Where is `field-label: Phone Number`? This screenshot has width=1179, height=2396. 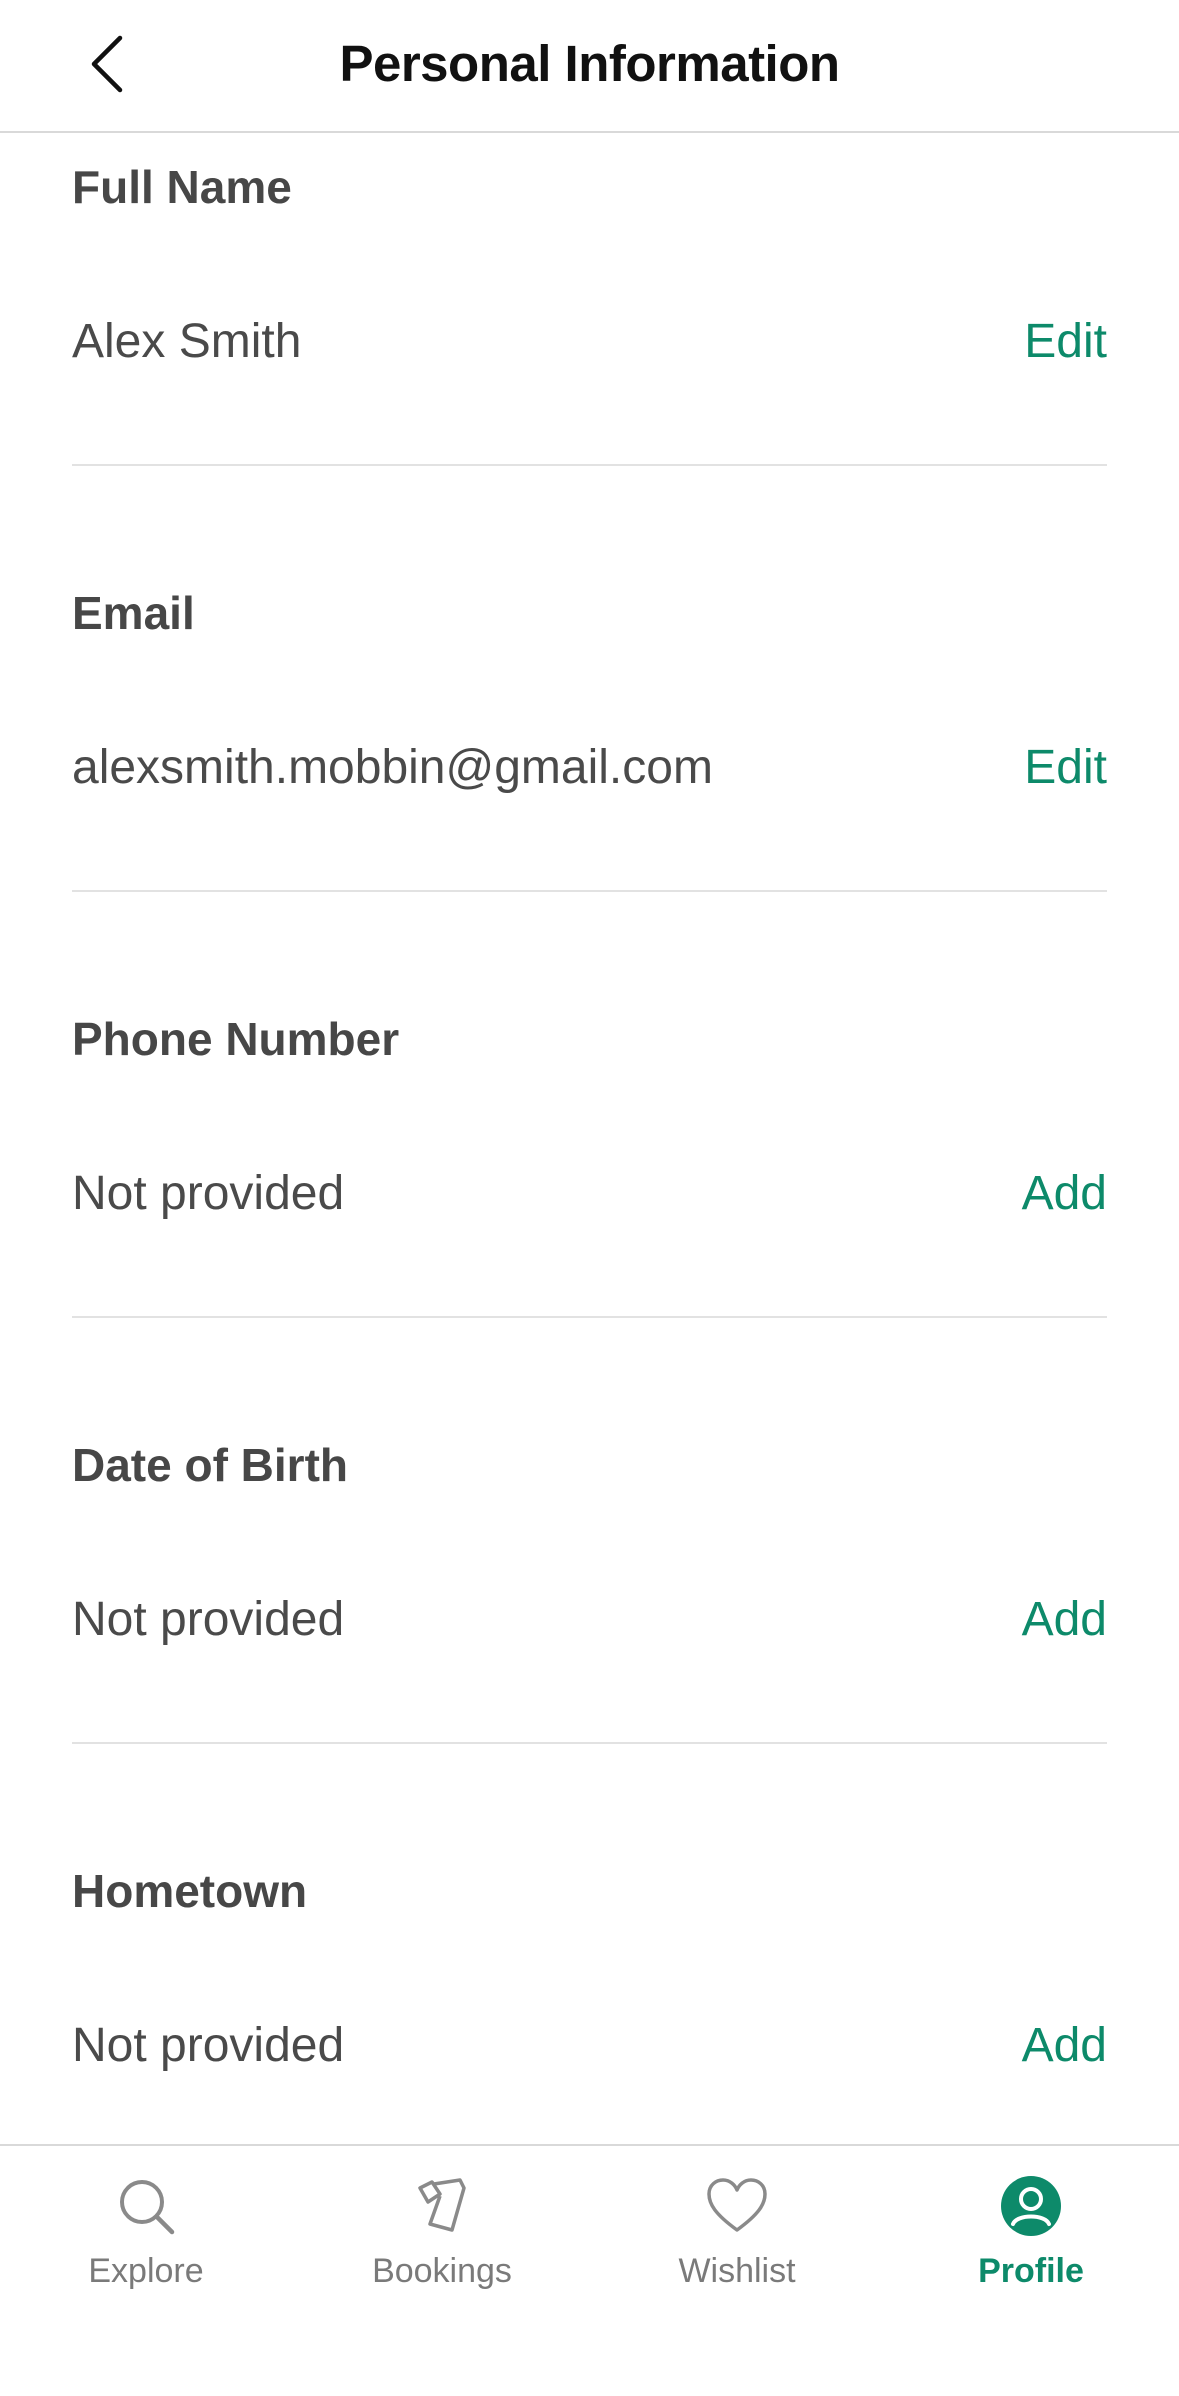 field-label: Phone Number is located at coordinates (236, 1039).